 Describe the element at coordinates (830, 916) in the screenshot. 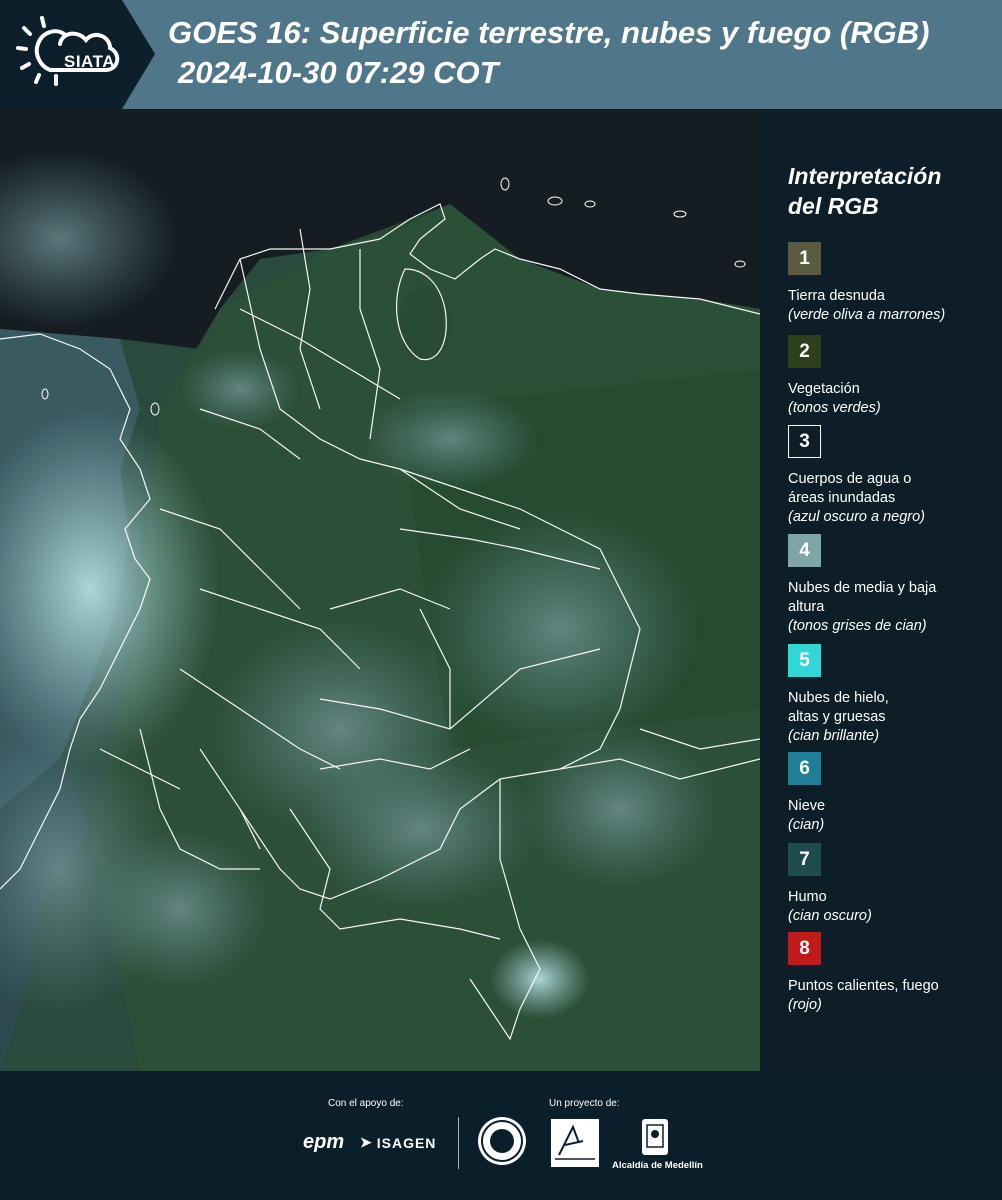

I see `legend-sub: (cian oscuro)` at that location.